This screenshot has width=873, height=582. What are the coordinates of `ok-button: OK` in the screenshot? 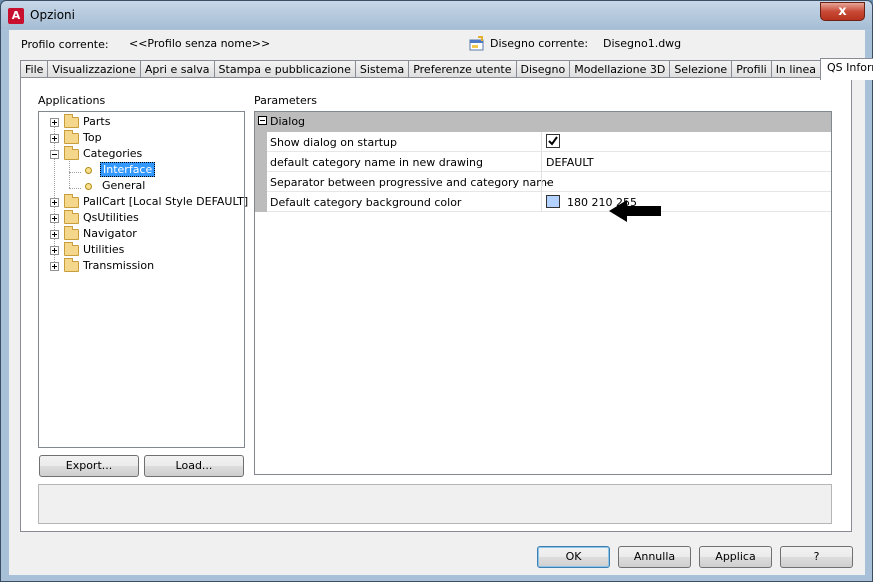 It's located at (573, 557).